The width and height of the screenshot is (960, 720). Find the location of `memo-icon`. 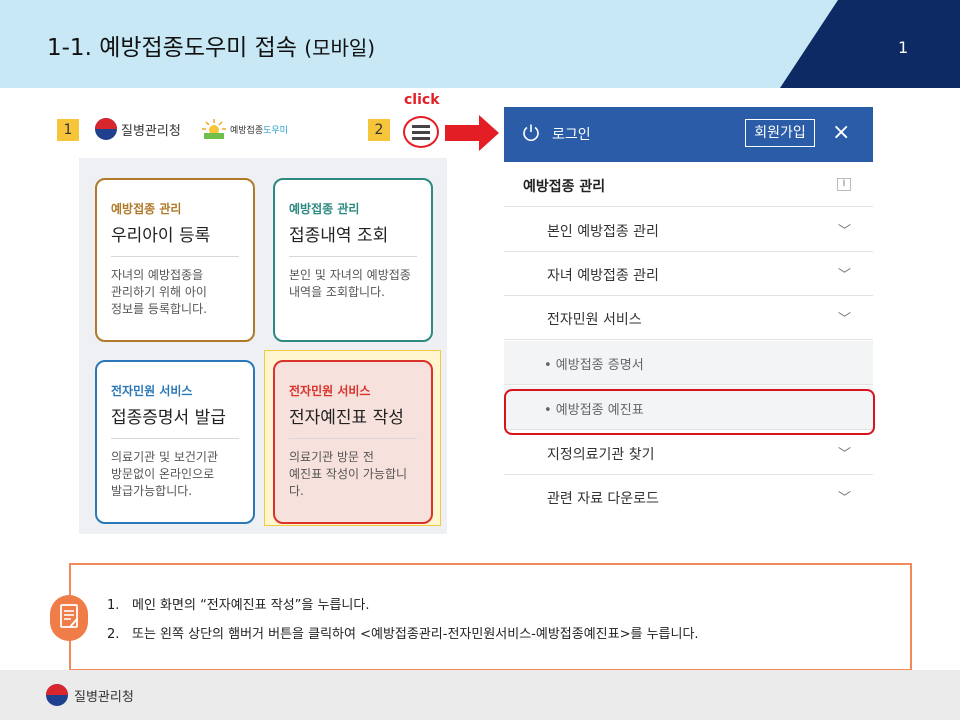

memo-icon is located at coordinates (69, 618).